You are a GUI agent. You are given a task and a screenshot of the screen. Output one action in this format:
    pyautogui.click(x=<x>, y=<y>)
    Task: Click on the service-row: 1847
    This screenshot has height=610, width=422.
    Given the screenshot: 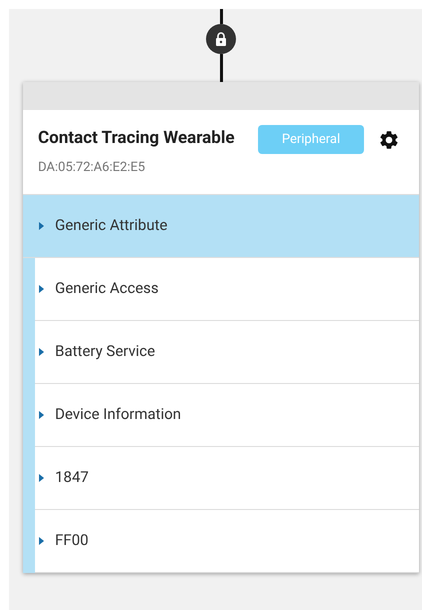 What is the action you would take?
    pyautogui.click(x=227, y=478)
    